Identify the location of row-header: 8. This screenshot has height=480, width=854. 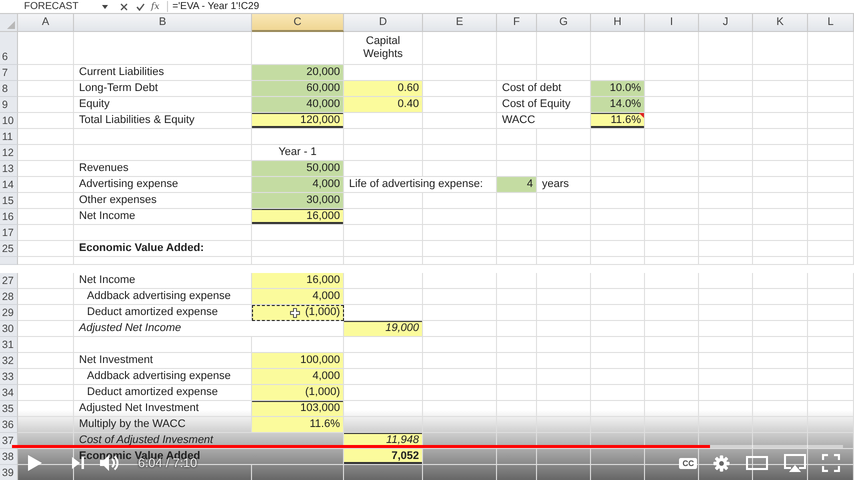
(9, 89).